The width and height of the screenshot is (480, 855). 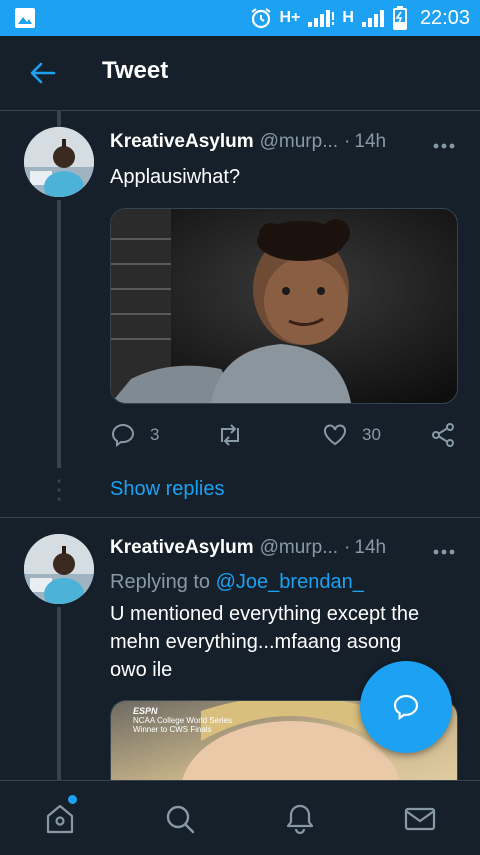 I want to click on reply-action: 3, so click(x=134, y=435).